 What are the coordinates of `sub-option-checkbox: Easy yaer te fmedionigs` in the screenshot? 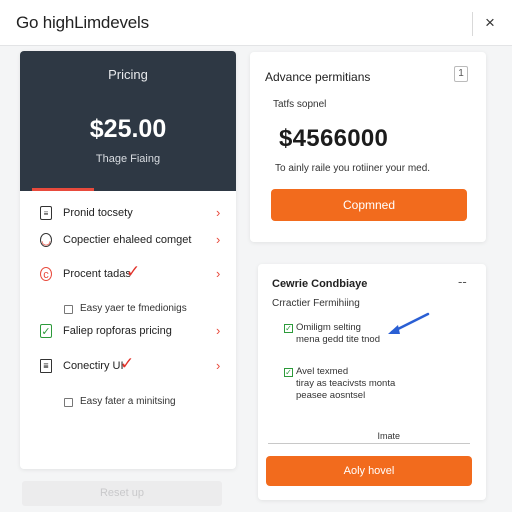 It's located at (154, 310).